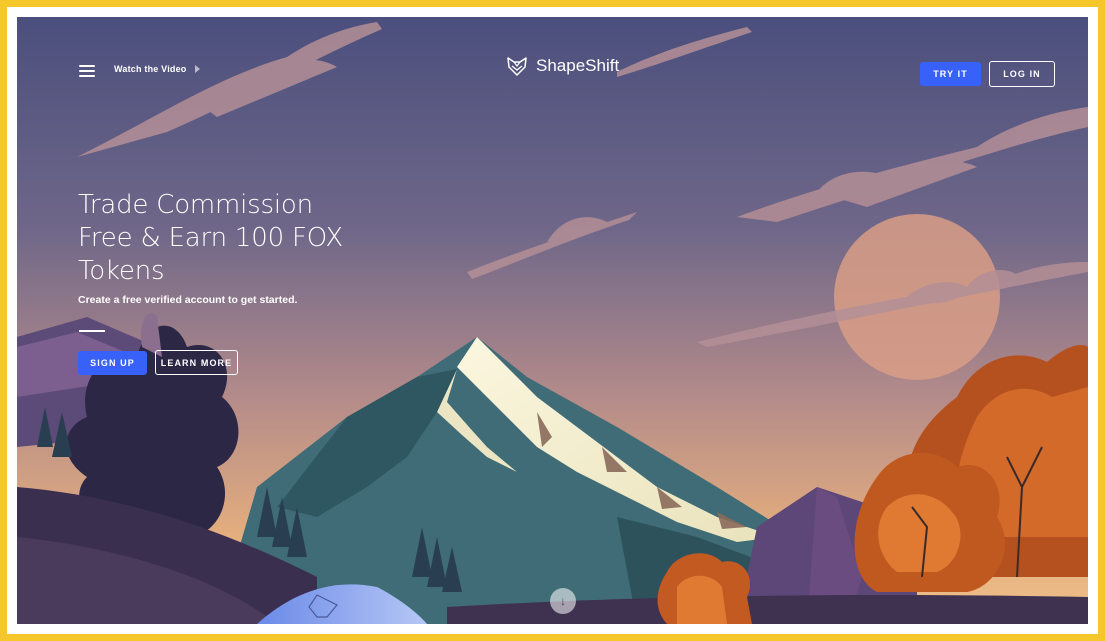 This screenshot has height=641, width=1105. What do you see at coordinates (150, 69) in the screenshot?
I see `watch-video-label: Watch the Video` at bounding box center [150, 69].